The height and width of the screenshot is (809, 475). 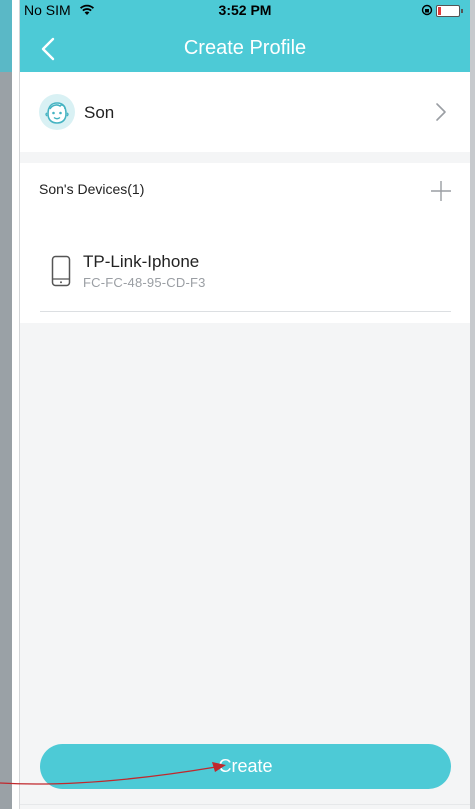 I want to click on divider, so click(x=245, y=311).